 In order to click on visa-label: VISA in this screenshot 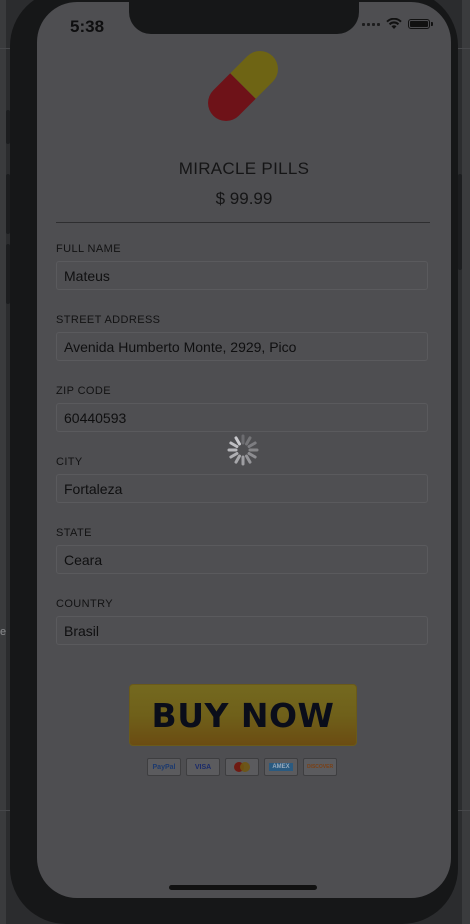, I will do `click(203, 767)`.